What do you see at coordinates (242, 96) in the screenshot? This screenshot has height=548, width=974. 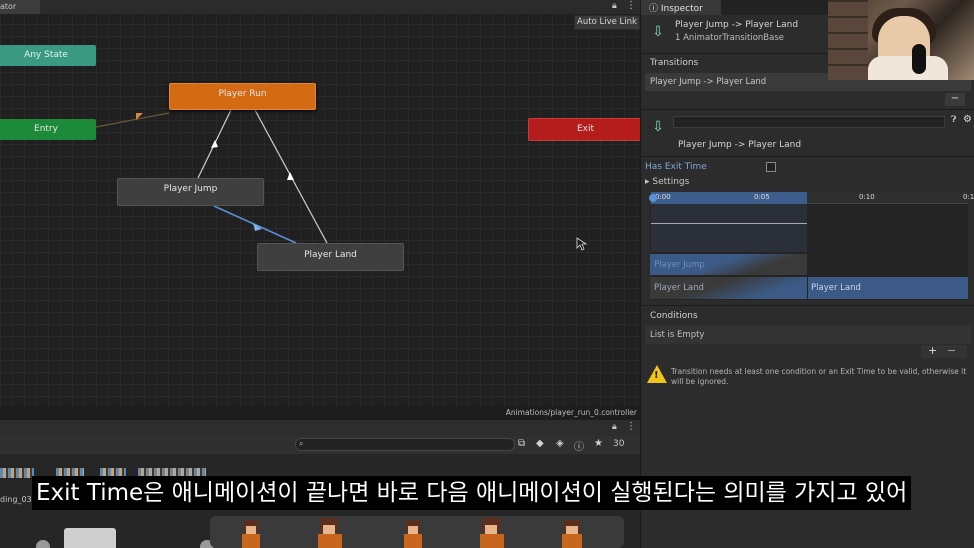 I see `state-player-run: Player Run` at bounding box center [242, 96].